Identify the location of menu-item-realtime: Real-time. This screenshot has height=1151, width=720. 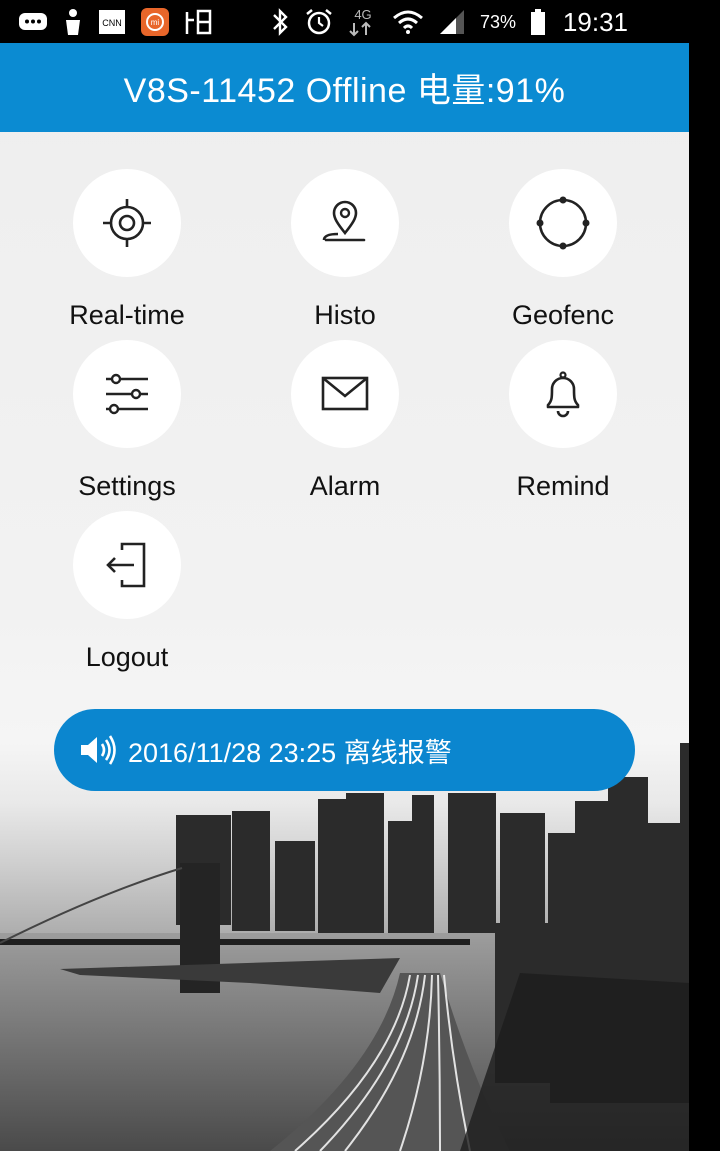
(127, 252).